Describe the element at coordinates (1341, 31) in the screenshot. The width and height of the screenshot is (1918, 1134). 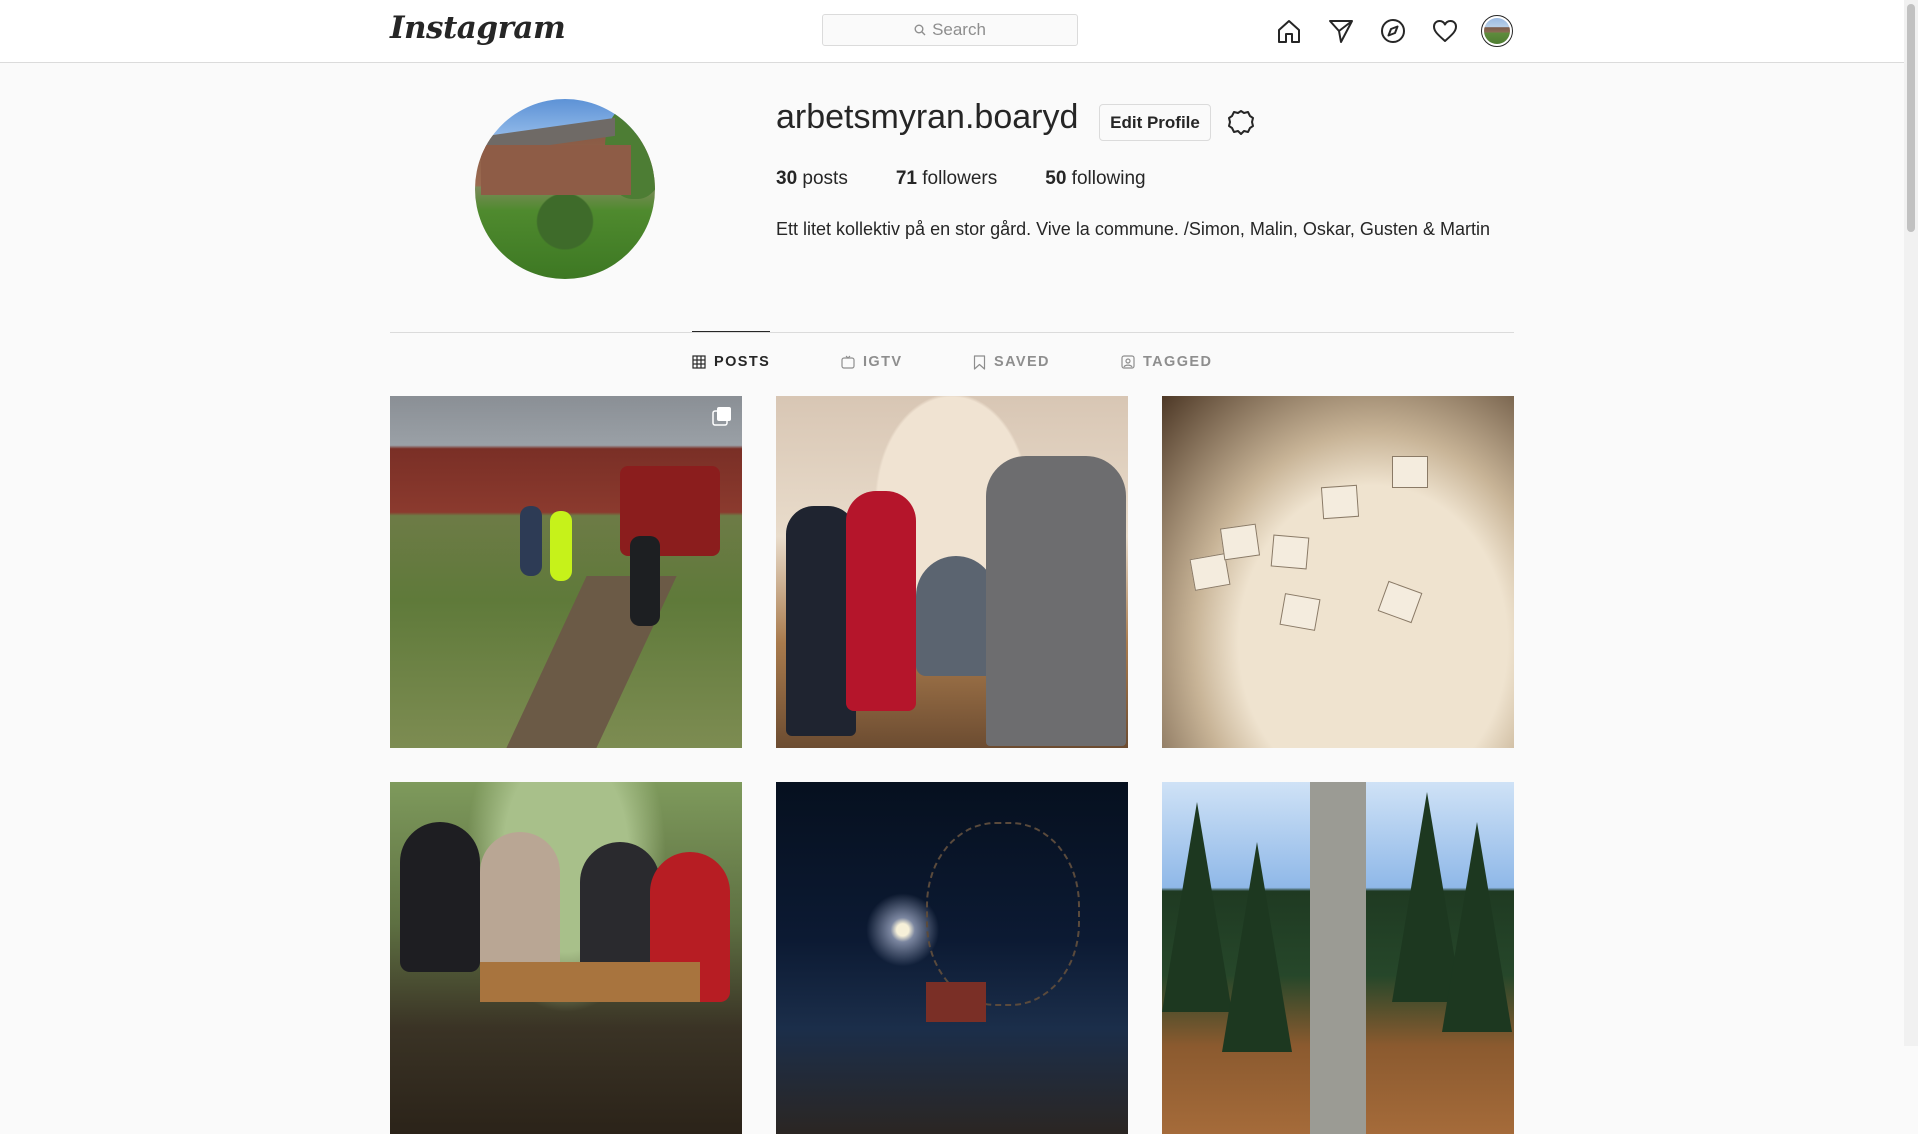
I see `direct-icon` at that location.